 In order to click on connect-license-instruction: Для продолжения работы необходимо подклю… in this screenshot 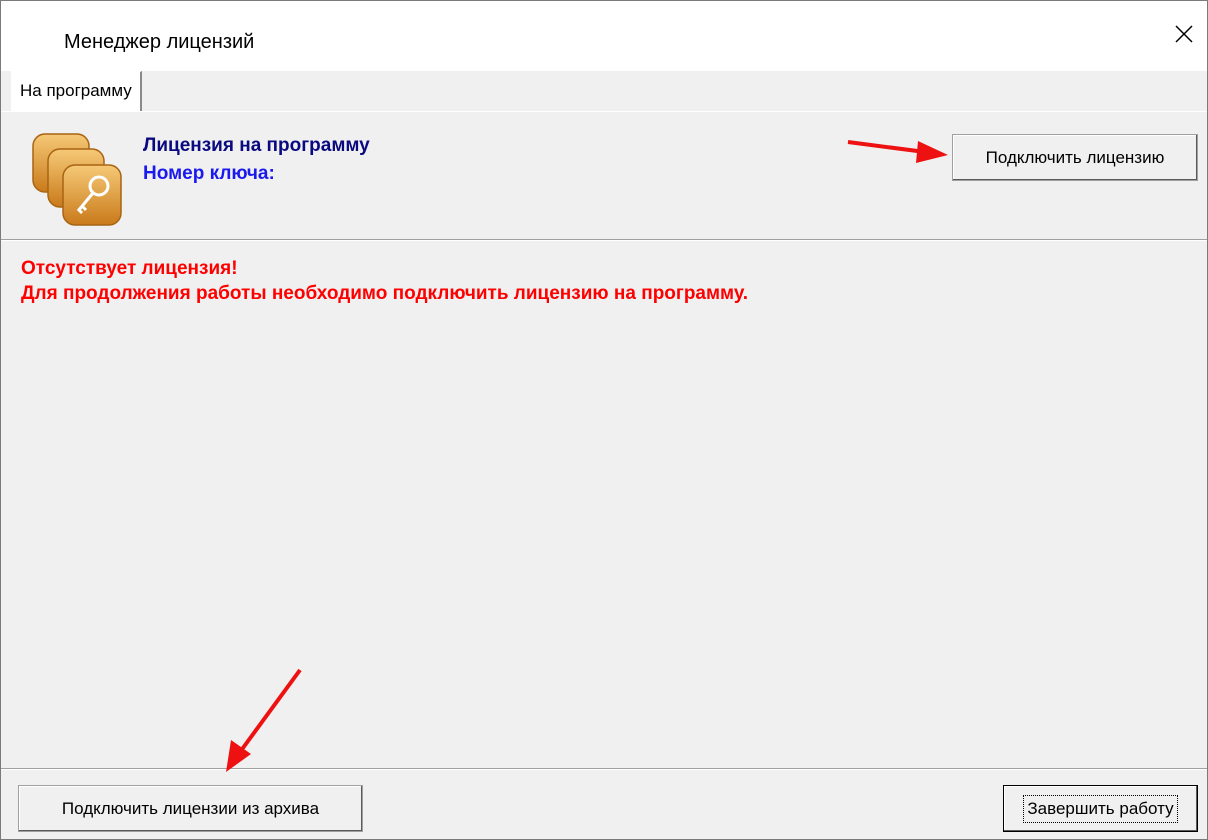, I will do `click(385, 293)`.